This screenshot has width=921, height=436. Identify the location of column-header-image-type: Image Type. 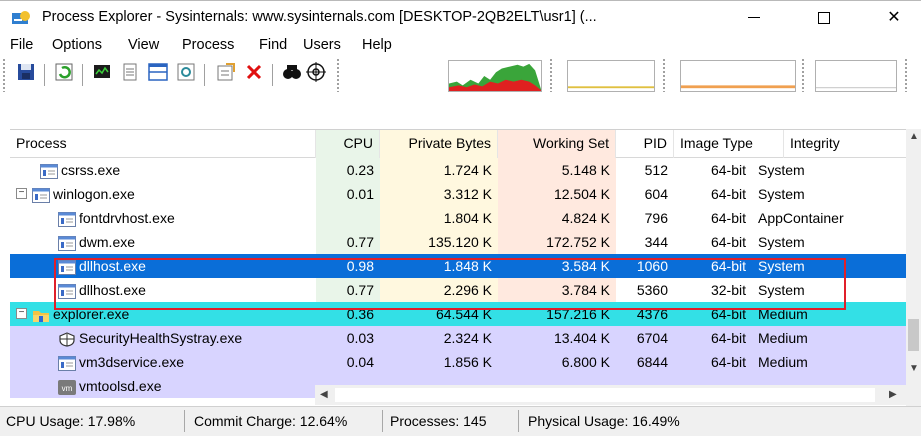
(729, 144).